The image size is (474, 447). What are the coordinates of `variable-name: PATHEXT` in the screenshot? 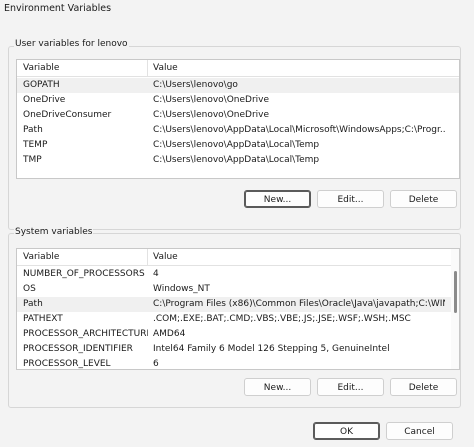 It's located at (43, 319).